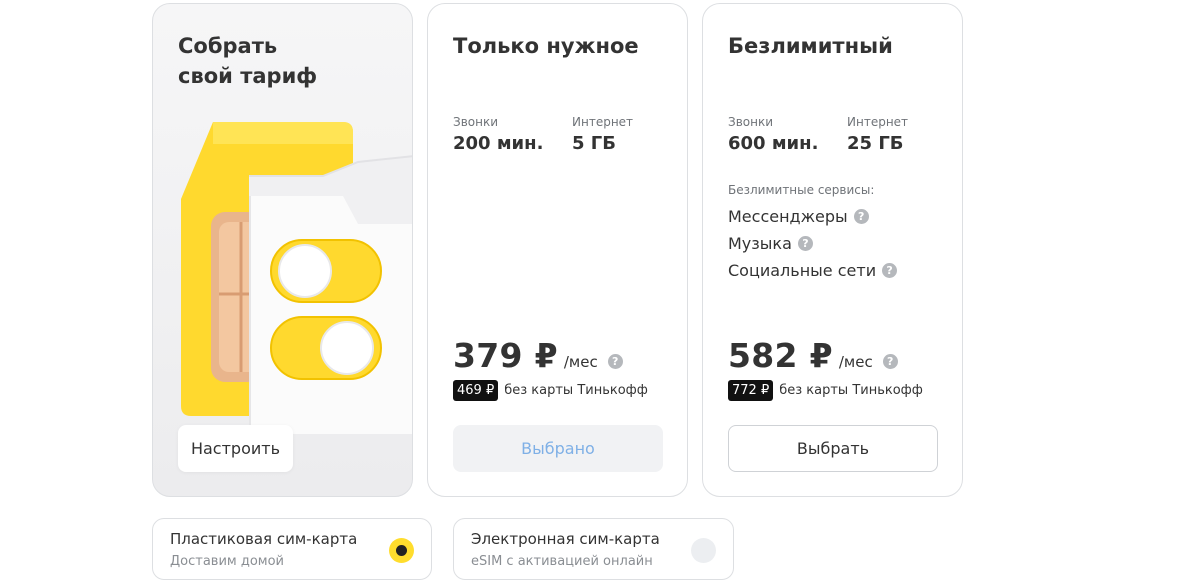  Describe the element at coordinates (703, 550) in the screenshot. I see `radio-unselected` at that location.